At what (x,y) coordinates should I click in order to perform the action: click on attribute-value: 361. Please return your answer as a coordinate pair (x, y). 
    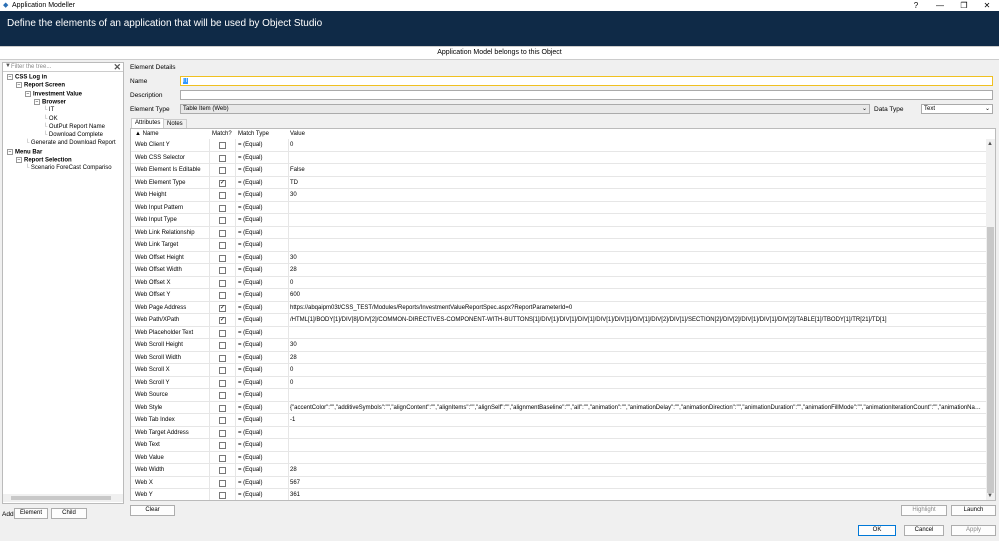
    Looking at the image, I should click on (637, 494).